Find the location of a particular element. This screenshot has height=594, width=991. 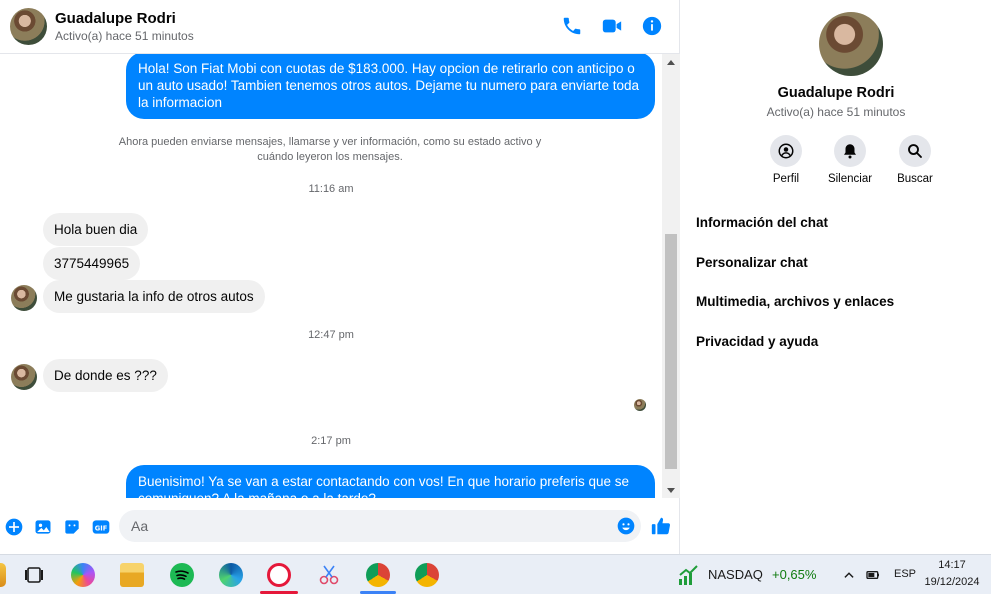

scroll-up-arrow-icon is located at coordinates (671, 62).